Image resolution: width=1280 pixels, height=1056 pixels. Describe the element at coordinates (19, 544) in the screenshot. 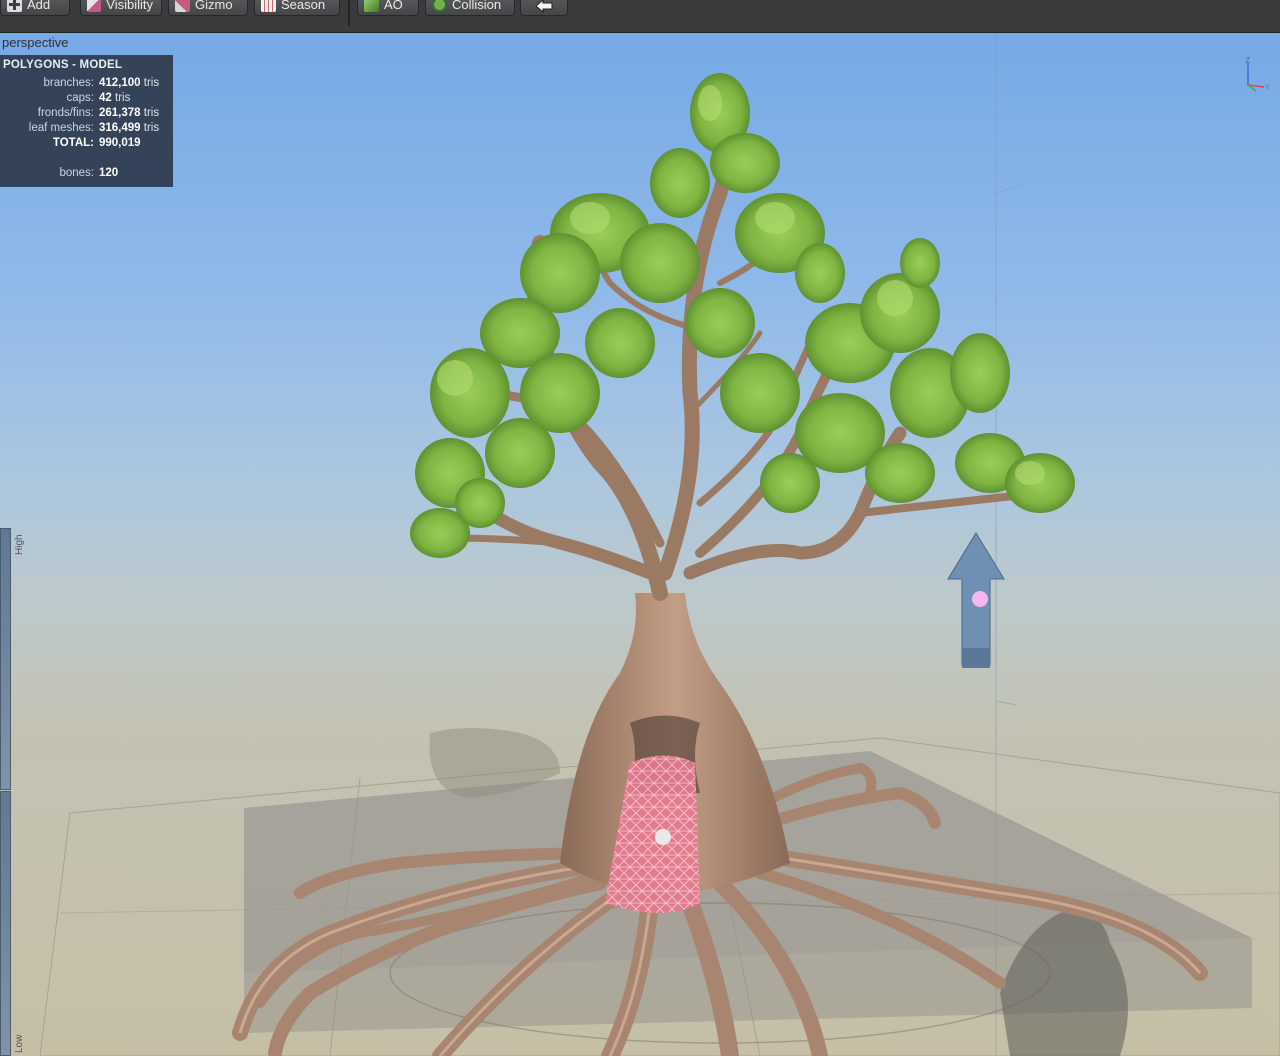

I see `lod-high-label: High` at that location.